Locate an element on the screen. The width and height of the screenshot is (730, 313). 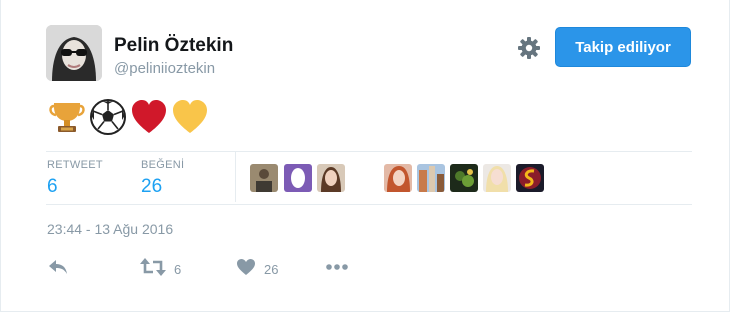
retweet-button: 6 is located at coordinates (160, 269).